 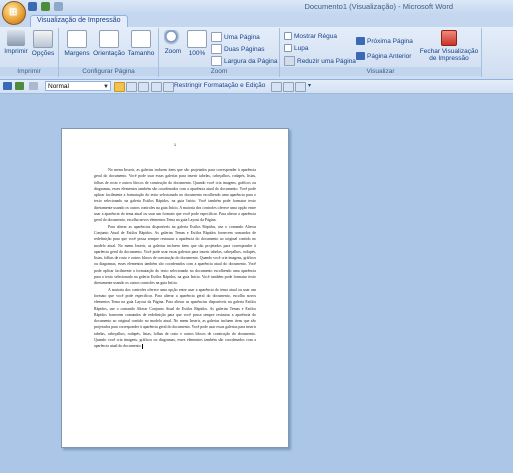 I want to click on customize-icon: ▾, so click(x=311, y=86).